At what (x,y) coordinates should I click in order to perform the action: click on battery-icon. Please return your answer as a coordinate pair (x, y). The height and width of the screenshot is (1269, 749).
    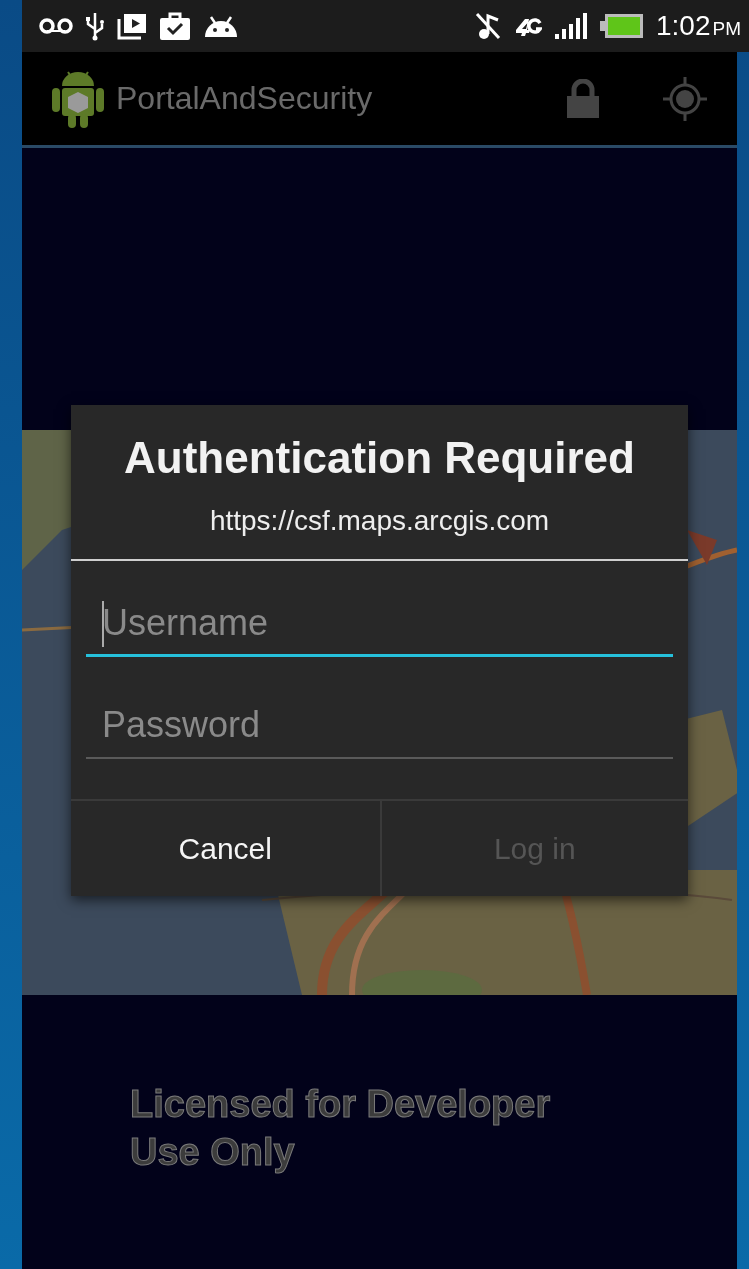
    Looking at the image, I should click on (622, 26).